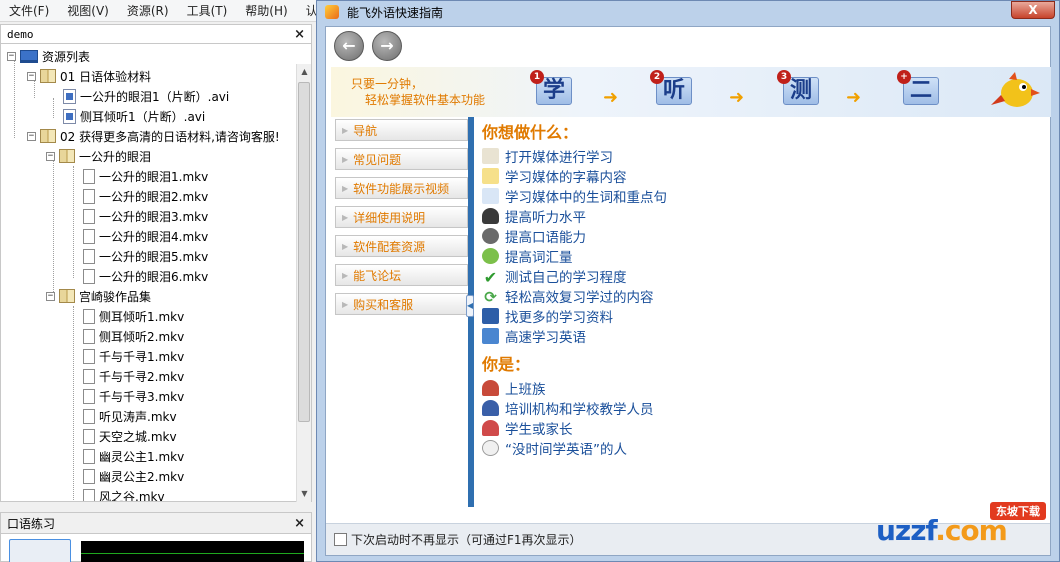 Image resolution: width=1060 pixels, height=562 pixels. I want to click on tree-file: 风之谷.mkv, so click(124, 494).